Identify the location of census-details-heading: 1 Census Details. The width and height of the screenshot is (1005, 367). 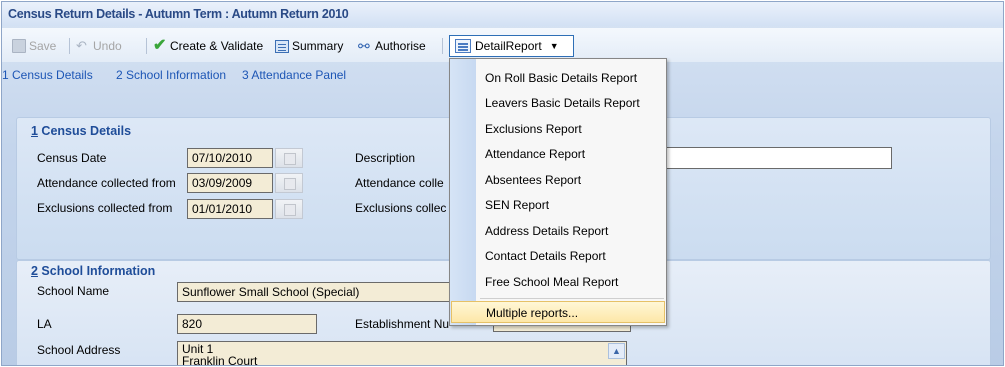
(81, 131).